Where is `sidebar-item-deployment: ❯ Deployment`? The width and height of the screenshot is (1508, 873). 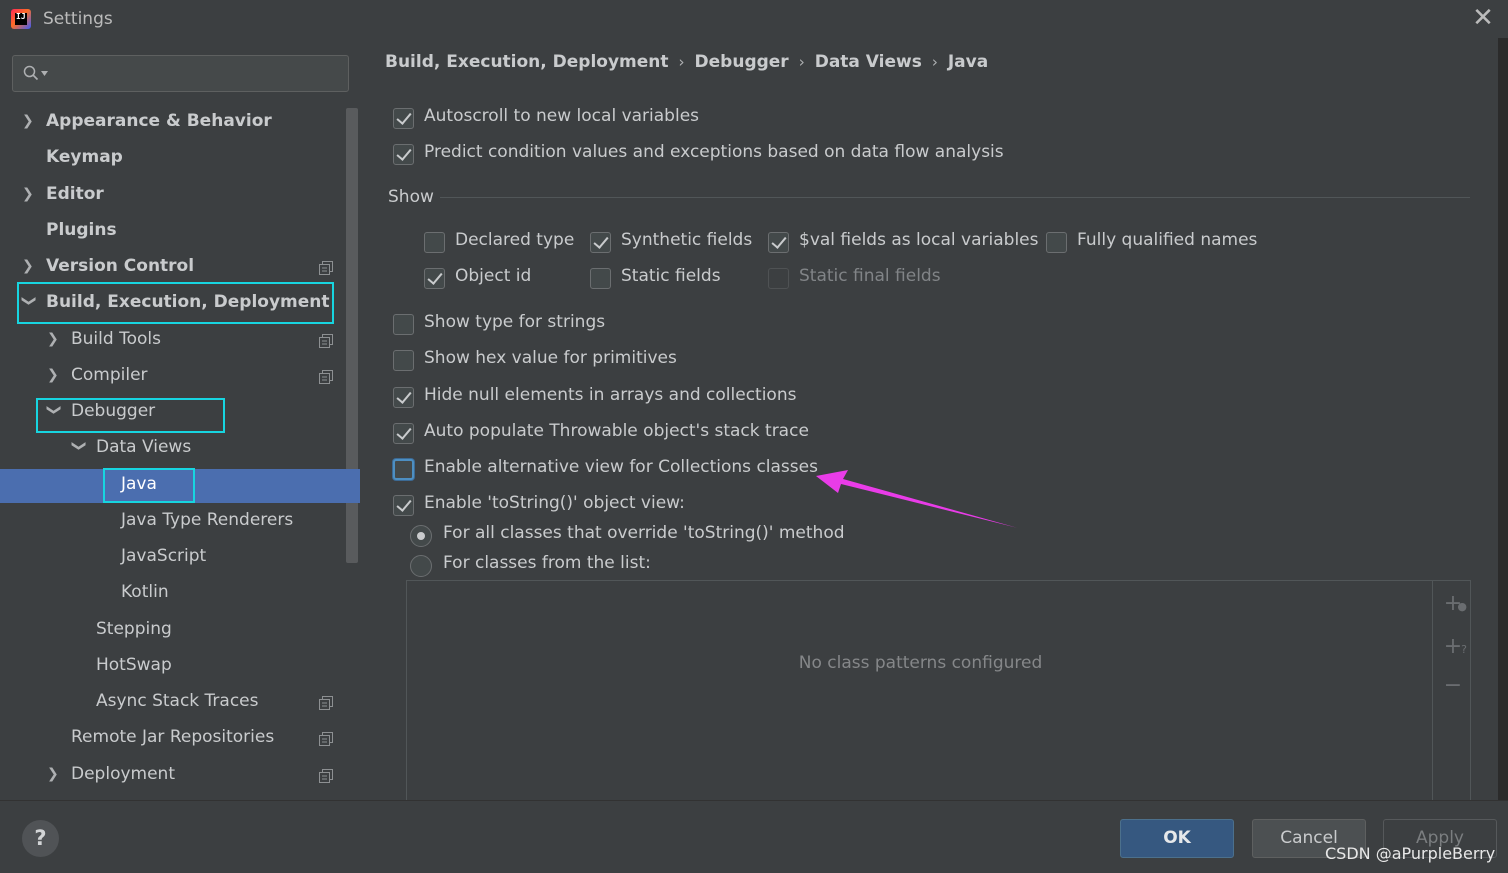 sidebar-item-deployment: ❯ Deployment is located at coordinates (180, 776).